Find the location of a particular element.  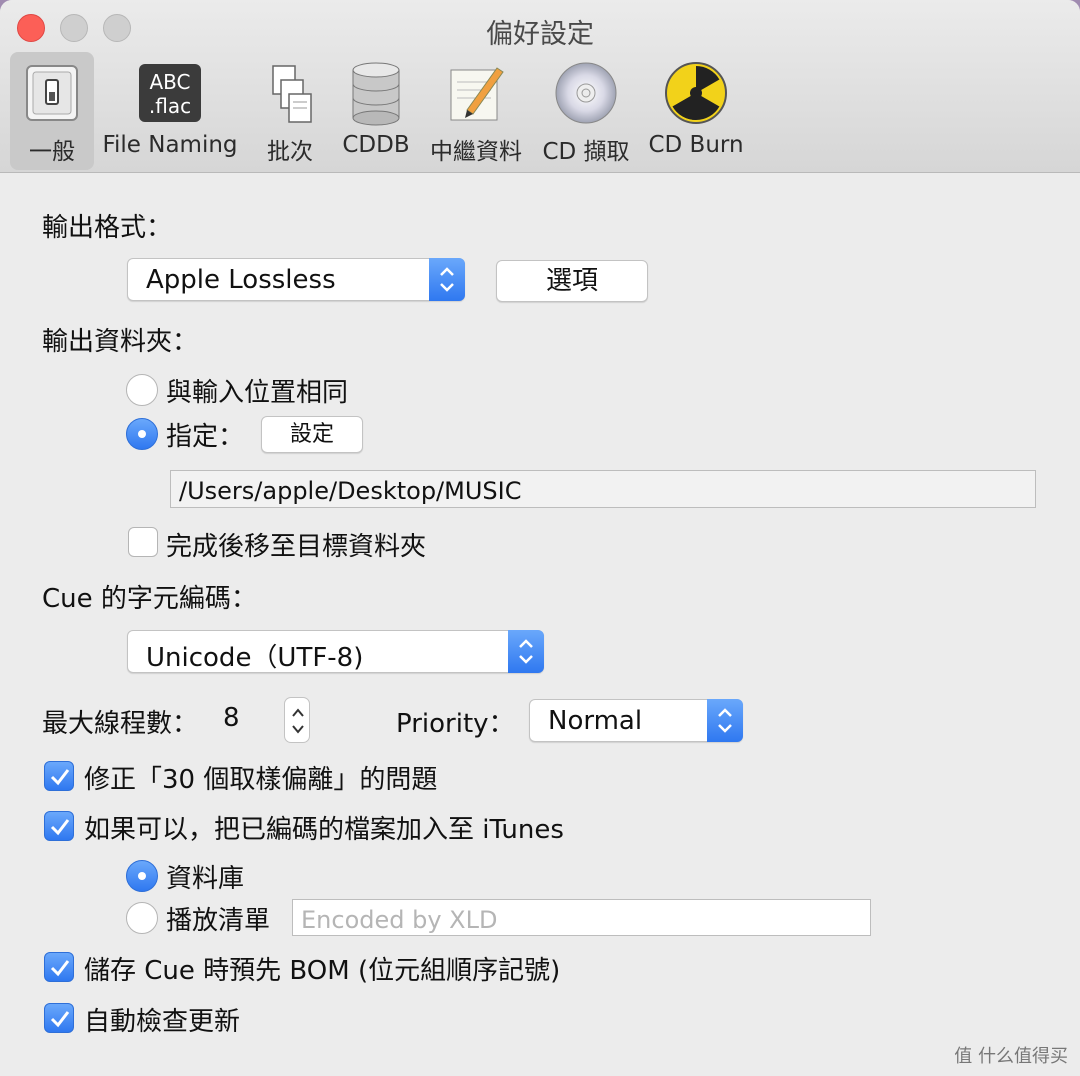

cd-icon is located at coordinates (586, 93).